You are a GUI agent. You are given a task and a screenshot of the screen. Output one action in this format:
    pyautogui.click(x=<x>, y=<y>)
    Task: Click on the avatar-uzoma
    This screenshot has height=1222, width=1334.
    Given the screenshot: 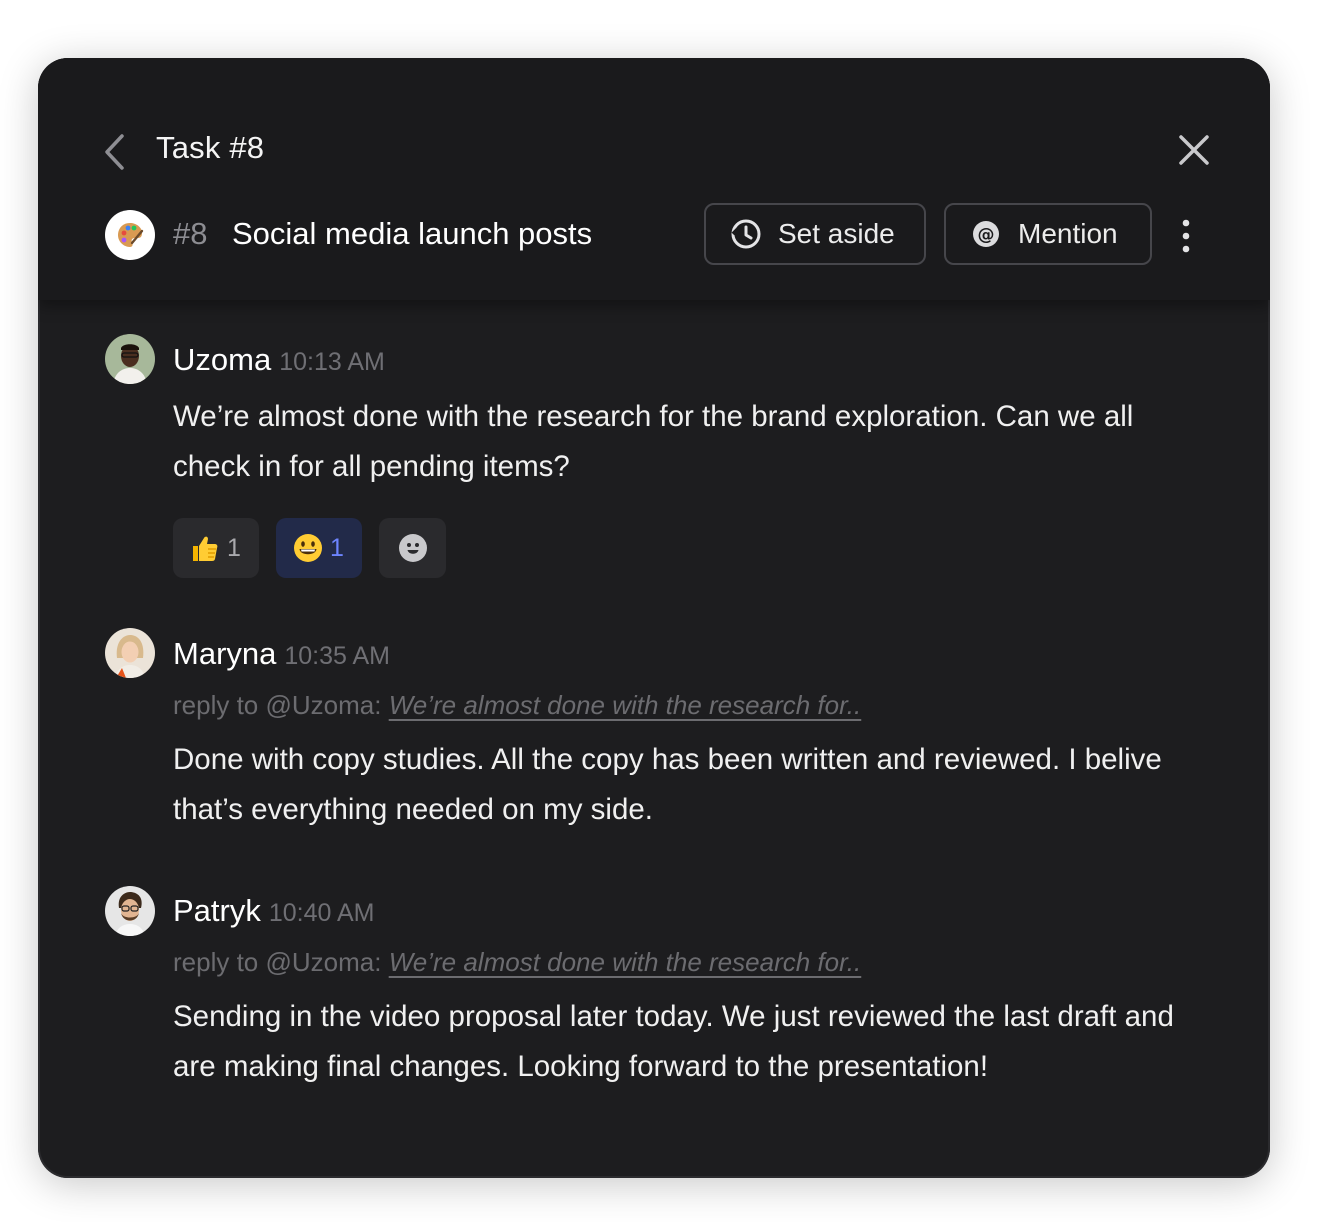 What is the action you would take?
    pyautogui.click(x=130, y=359)
    